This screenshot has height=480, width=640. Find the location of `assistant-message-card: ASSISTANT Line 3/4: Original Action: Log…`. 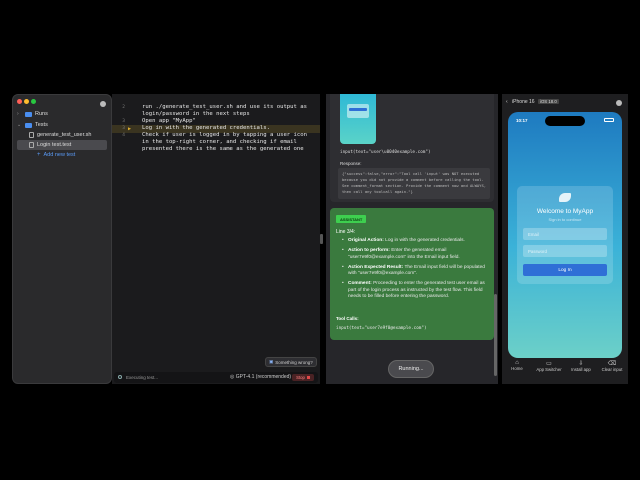

assistant-message-card: ASSISTANT Line 3/4: Original Action: Log… is located at coordinates (412, 274).